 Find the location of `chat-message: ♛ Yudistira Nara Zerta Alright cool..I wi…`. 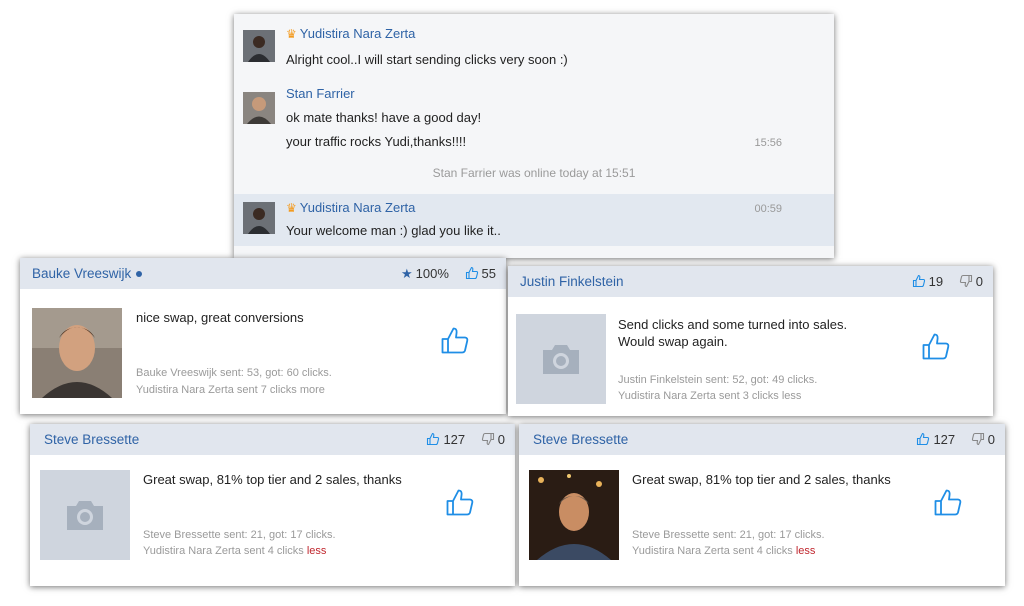

chat-message: ♛ Yudistira Nara Zerta Alright cool..I wi… is located at coordinates (534, 45).